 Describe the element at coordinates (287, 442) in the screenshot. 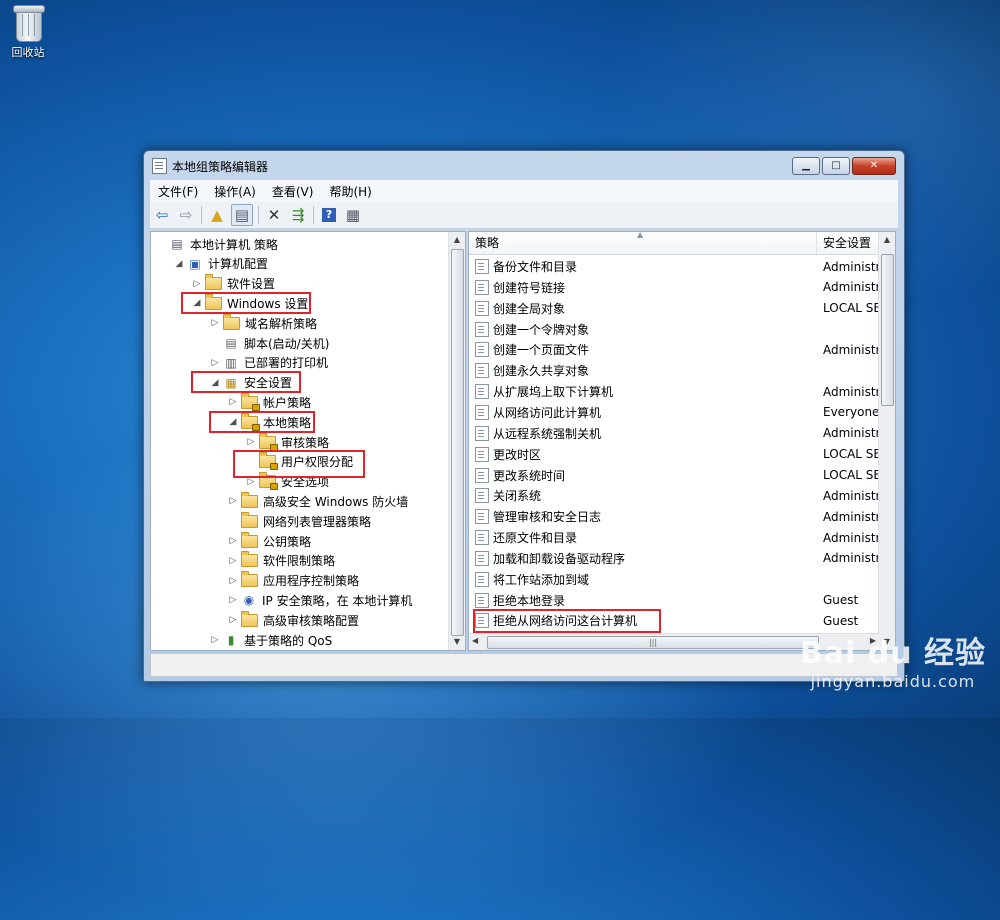

I see `tree-item: ▷ 审核策略` at that location.